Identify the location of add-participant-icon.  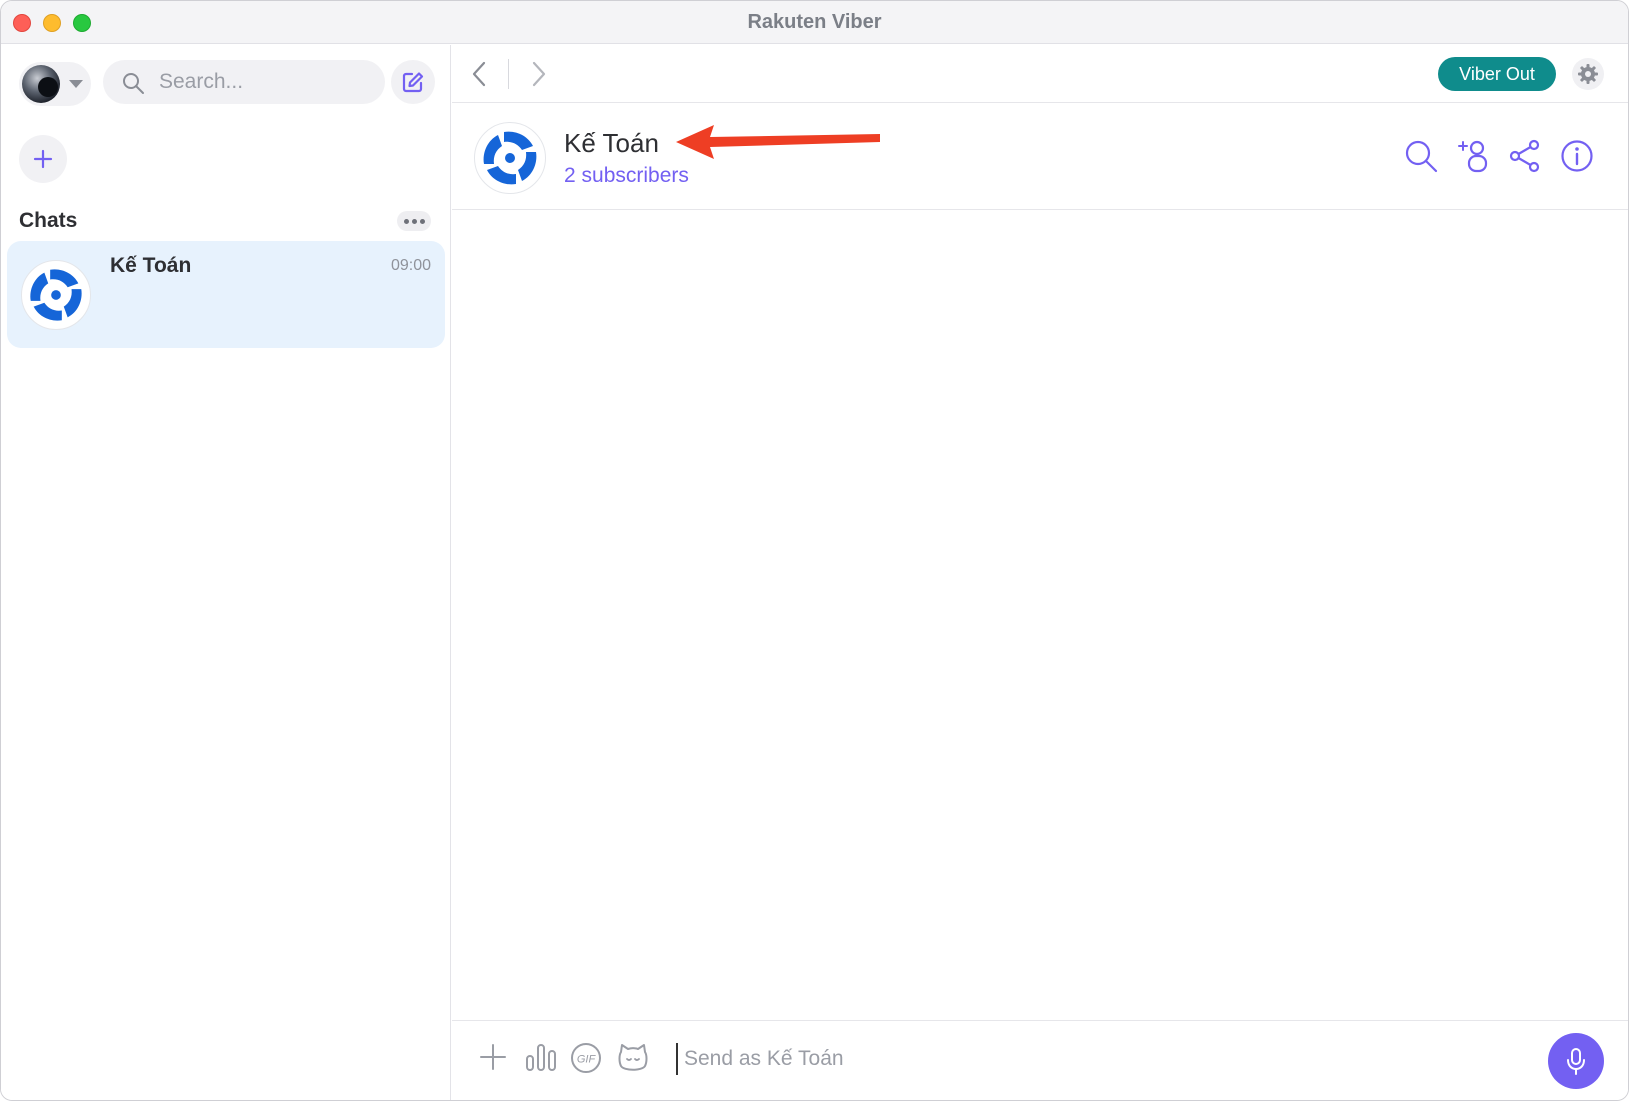
(1473, 156).